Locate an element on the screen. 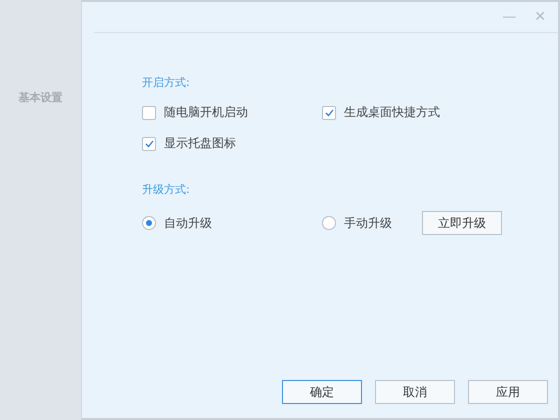 This screenshot has height=420, width=560. upgrade-button: 立即升级 is located at coordinates (462, 223).